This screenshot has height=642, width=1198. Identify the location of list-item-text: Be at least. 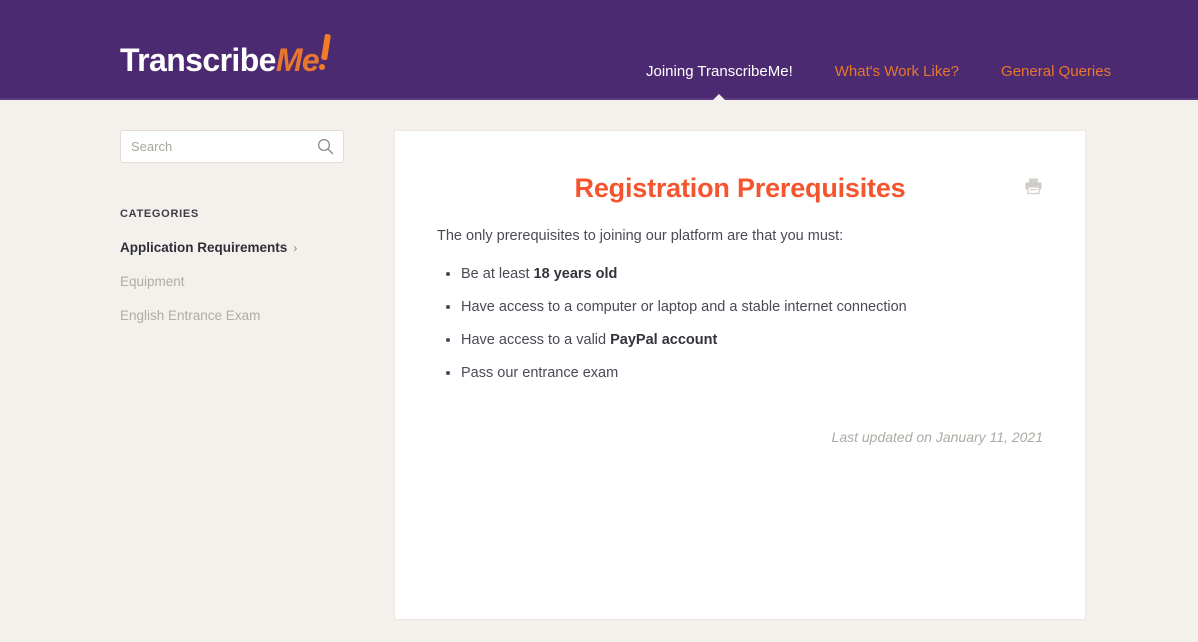
(497, 274).